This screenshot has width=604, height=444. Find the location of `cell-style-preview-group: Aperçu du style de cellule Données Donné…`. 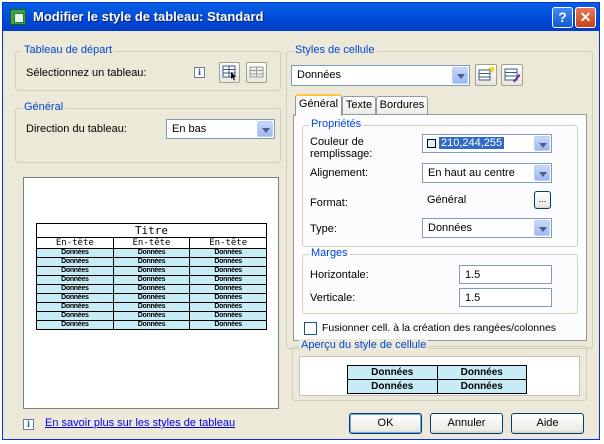

cell-style-preview-group: Aperçu du style de cellule Données Donné… is located at coordinates (439, 370).